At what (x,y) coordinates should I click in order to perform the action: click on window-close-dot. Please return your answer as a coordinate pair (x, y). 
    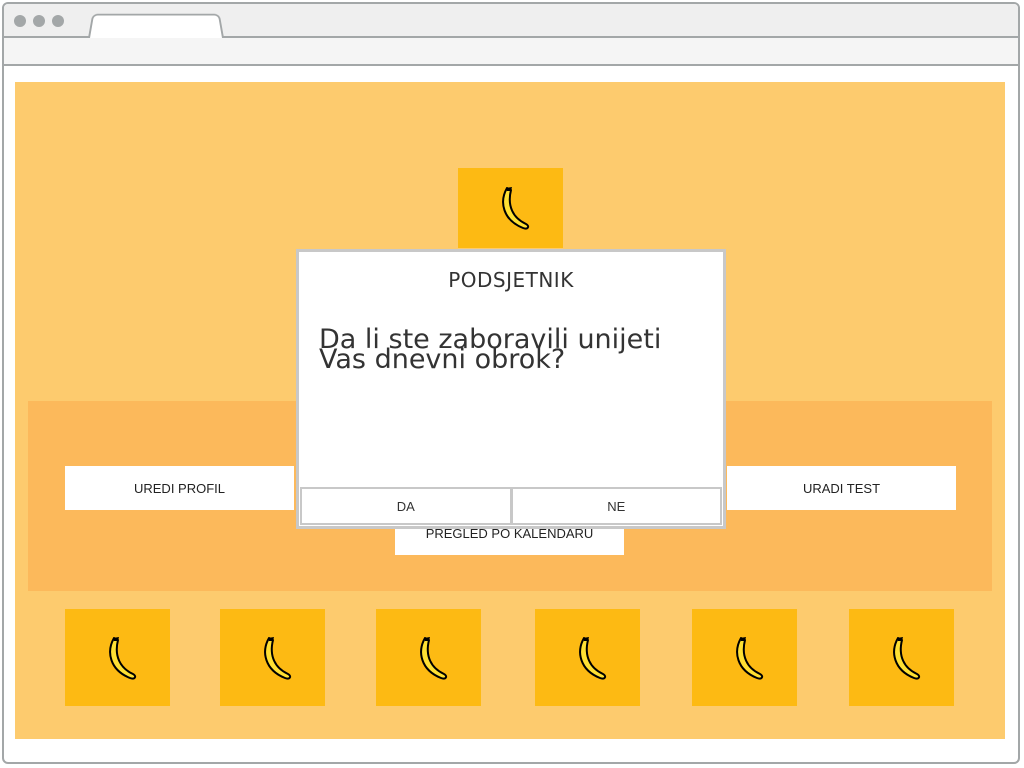
    Looking at the image, I should click on (20, 21).